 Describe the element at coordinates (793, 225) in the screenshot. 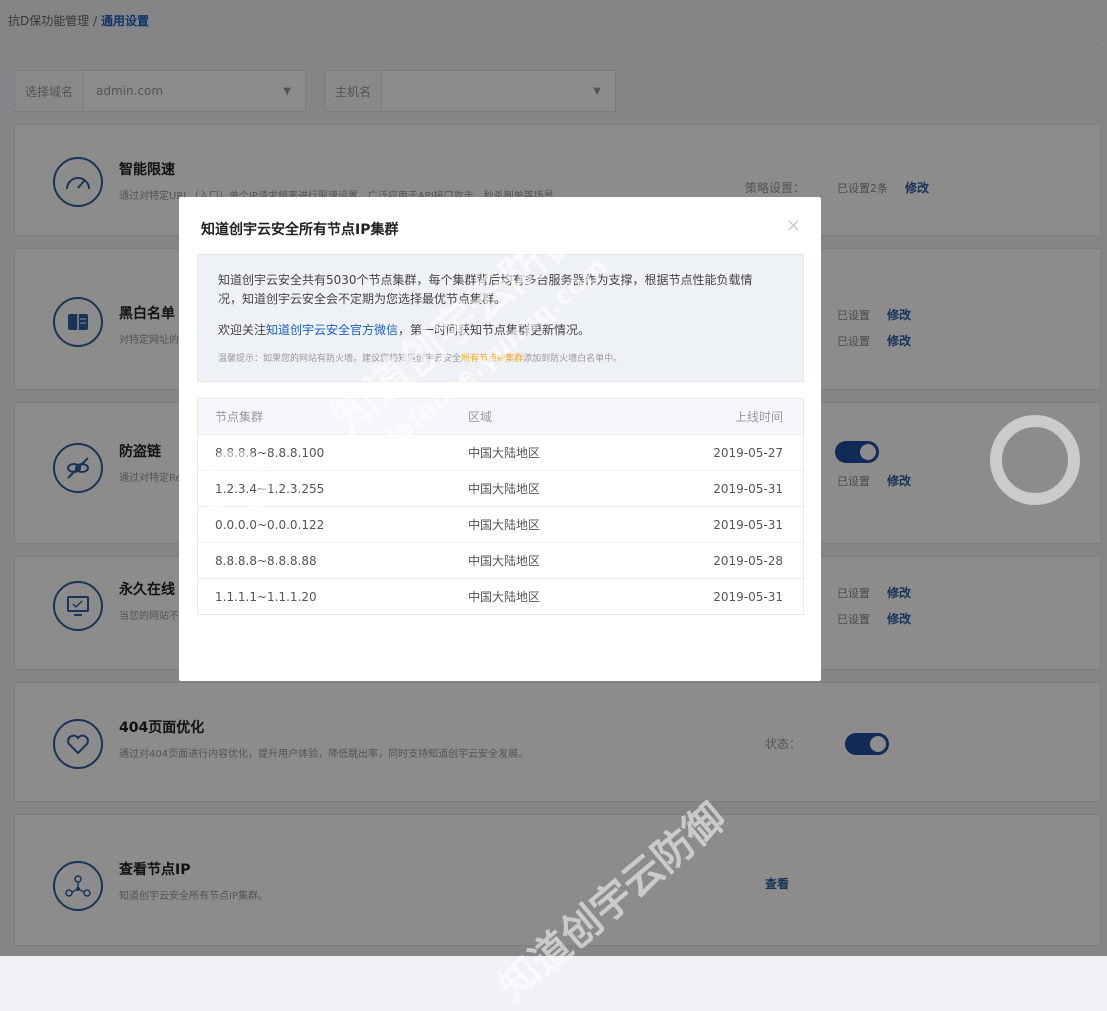

I see `close-icon: ×` at that location.